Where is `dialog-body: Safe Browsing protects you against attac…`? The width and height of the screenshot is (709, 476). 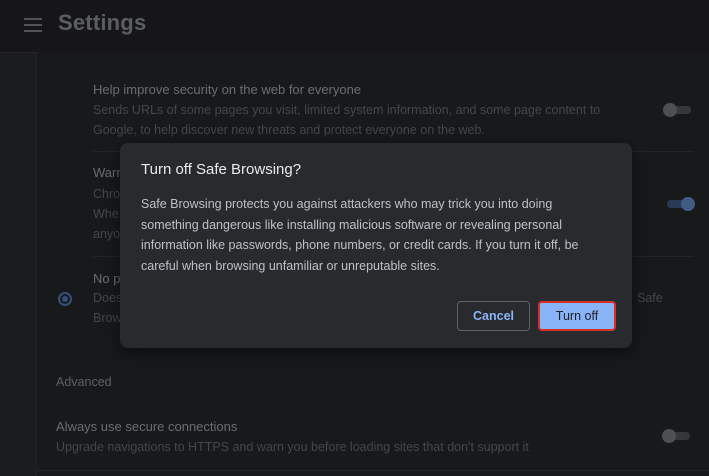 dialog-body: Safe Browsing protects you against attac… is located at coordinates (360, 235).